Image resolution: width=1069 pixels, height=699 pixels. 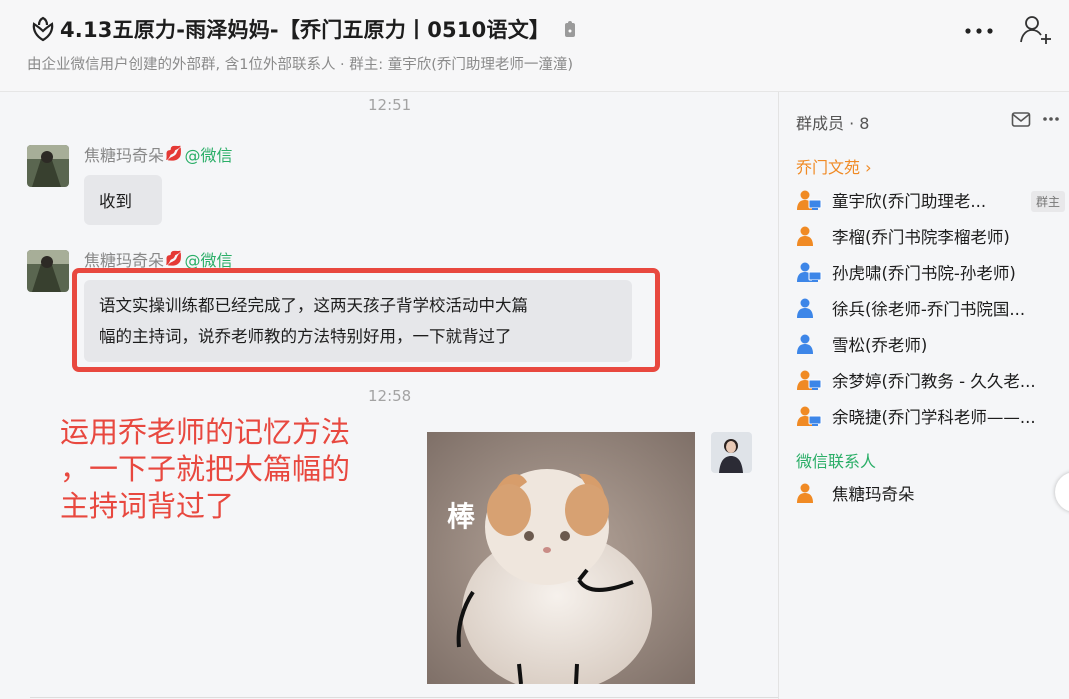 I want to click on member-row: 李榴(乔门书院李榴老师), so click(x=931, y=236).